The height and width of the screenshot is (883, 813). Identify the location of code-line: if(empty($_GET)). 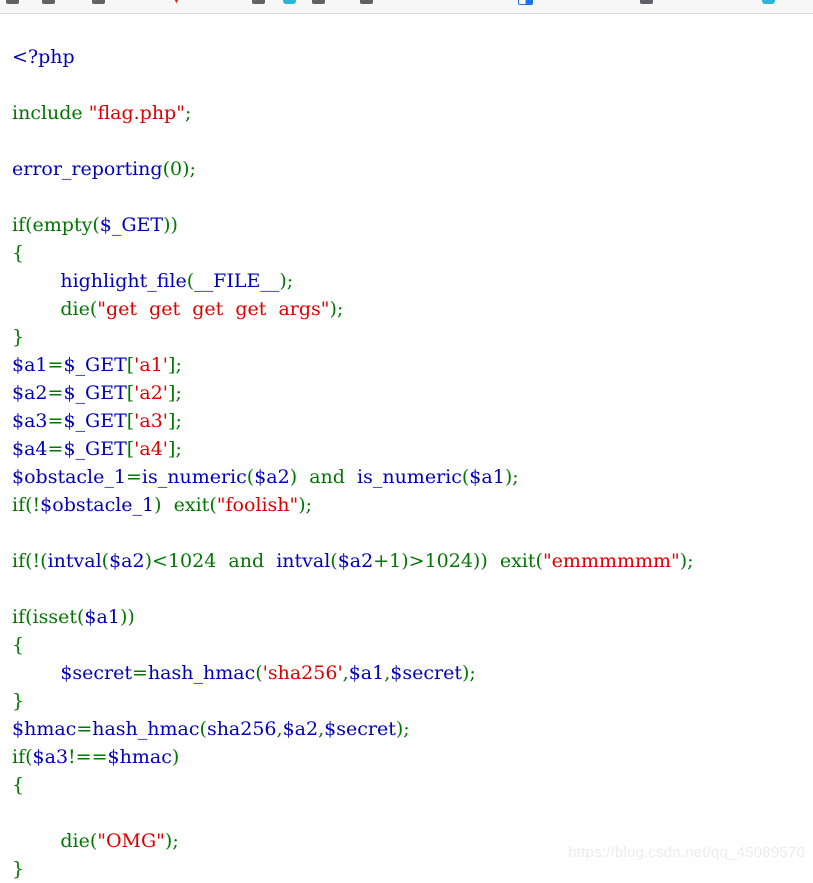
(412, 225).